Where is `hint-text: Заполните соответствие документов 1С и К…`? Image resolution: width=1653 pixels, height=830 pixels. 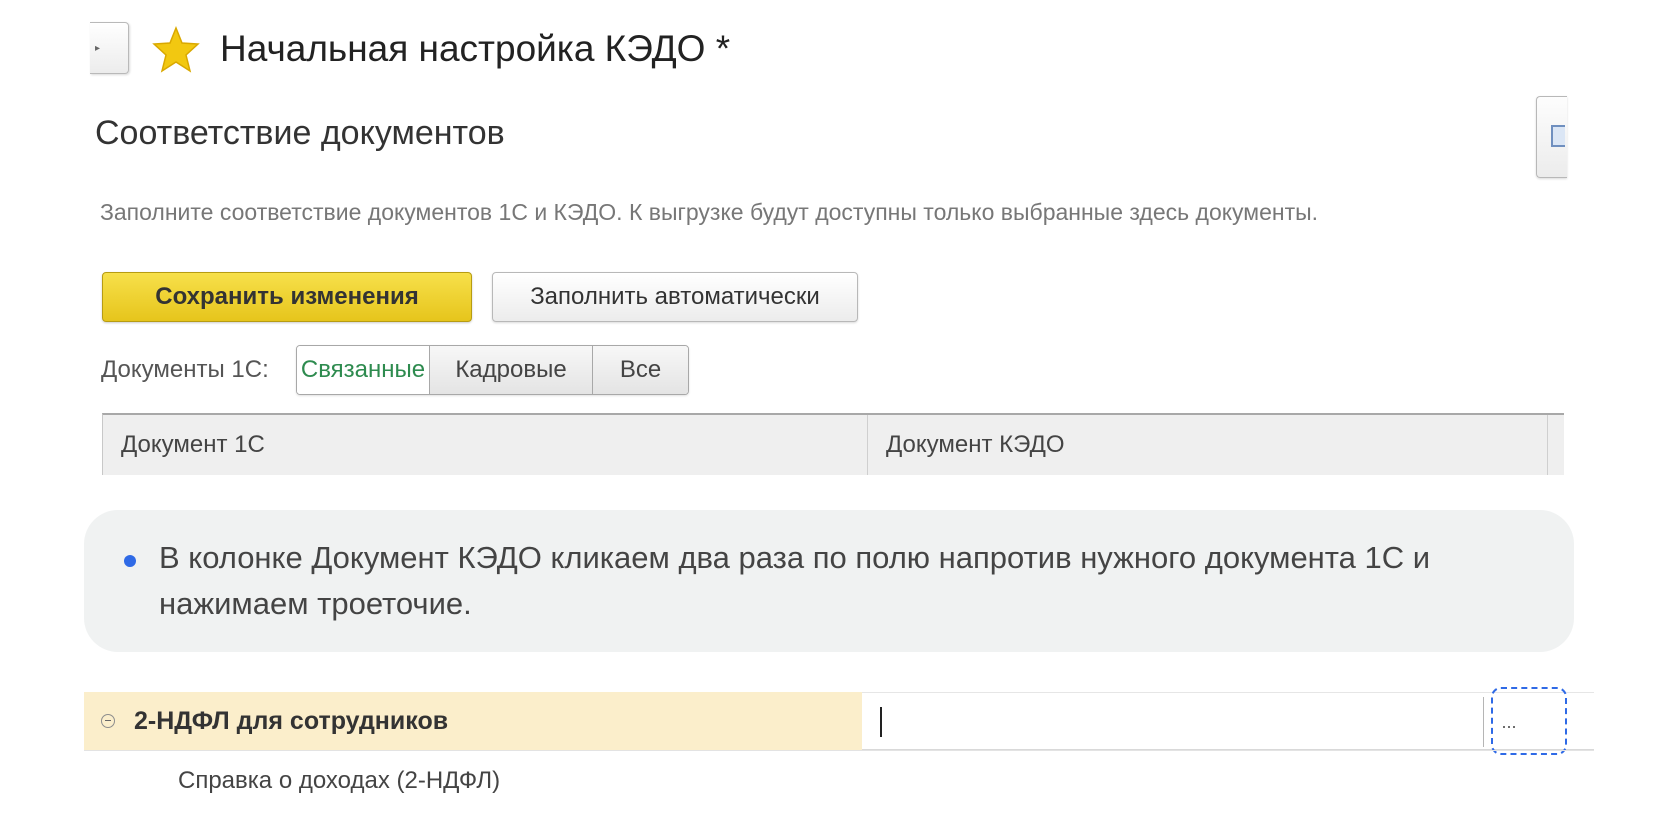 hint-text: Заполните соответствие документов 1С и К… is located at coordinates (709, 212).